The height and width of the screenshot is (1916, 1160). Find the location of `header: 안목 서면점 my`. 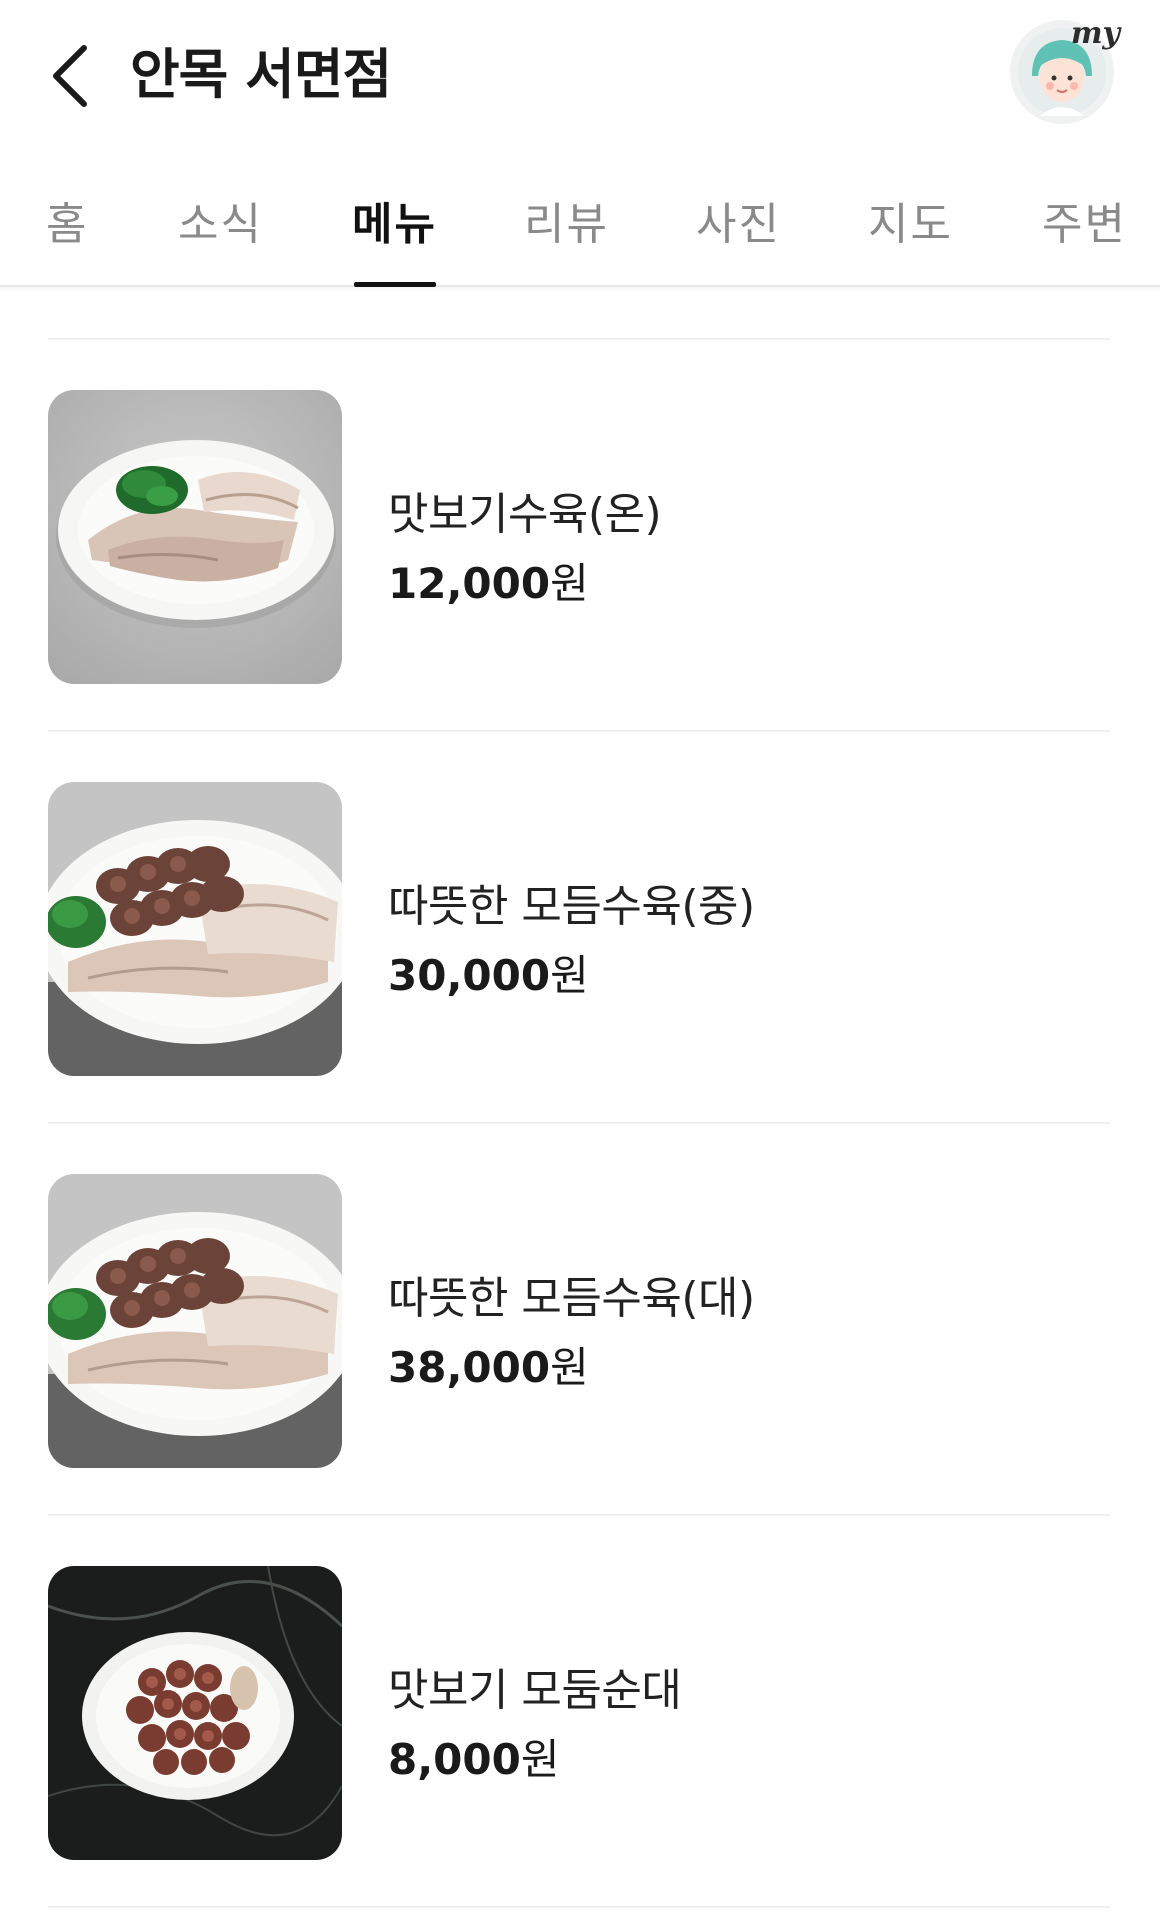

header: 안목 서면점 my is located at coordinates (580, 75).